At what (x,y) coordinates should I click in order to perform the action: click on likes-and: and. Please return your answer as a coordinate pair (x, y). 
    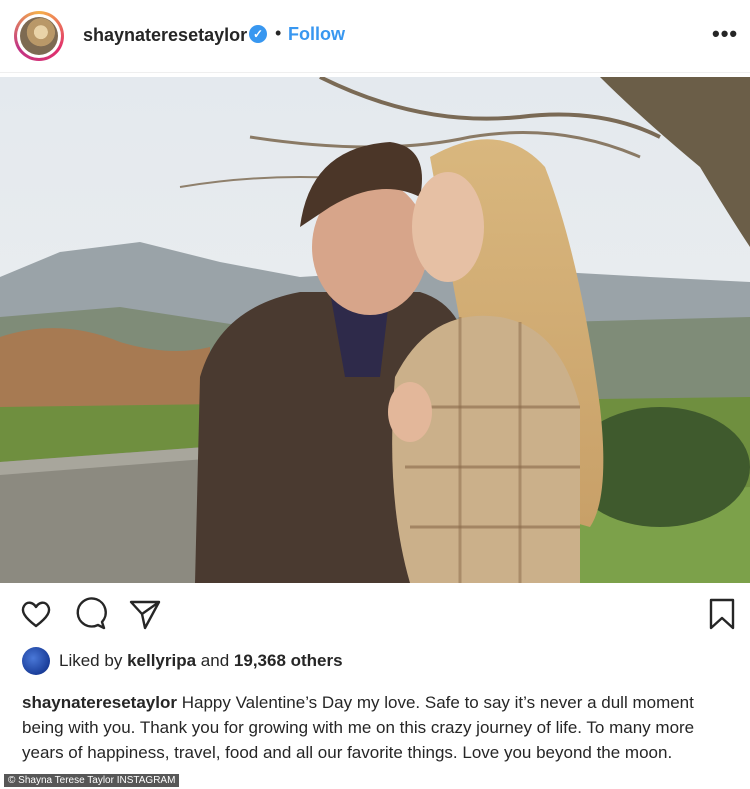
    Looking at the image, I should click on (215, 660).